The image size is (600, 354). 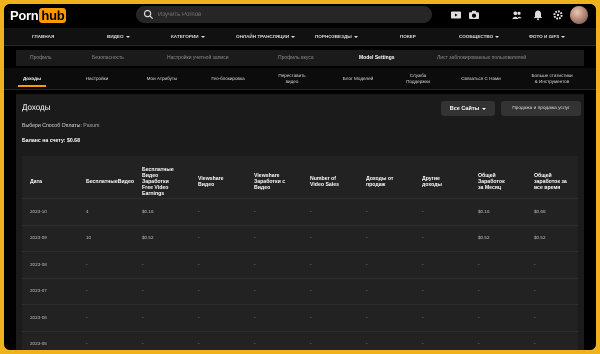 What do you see at coordinates (38, 264) in the screenshot?
I see `table-cell-date: 2023-08` at bounding box center [38, 264].